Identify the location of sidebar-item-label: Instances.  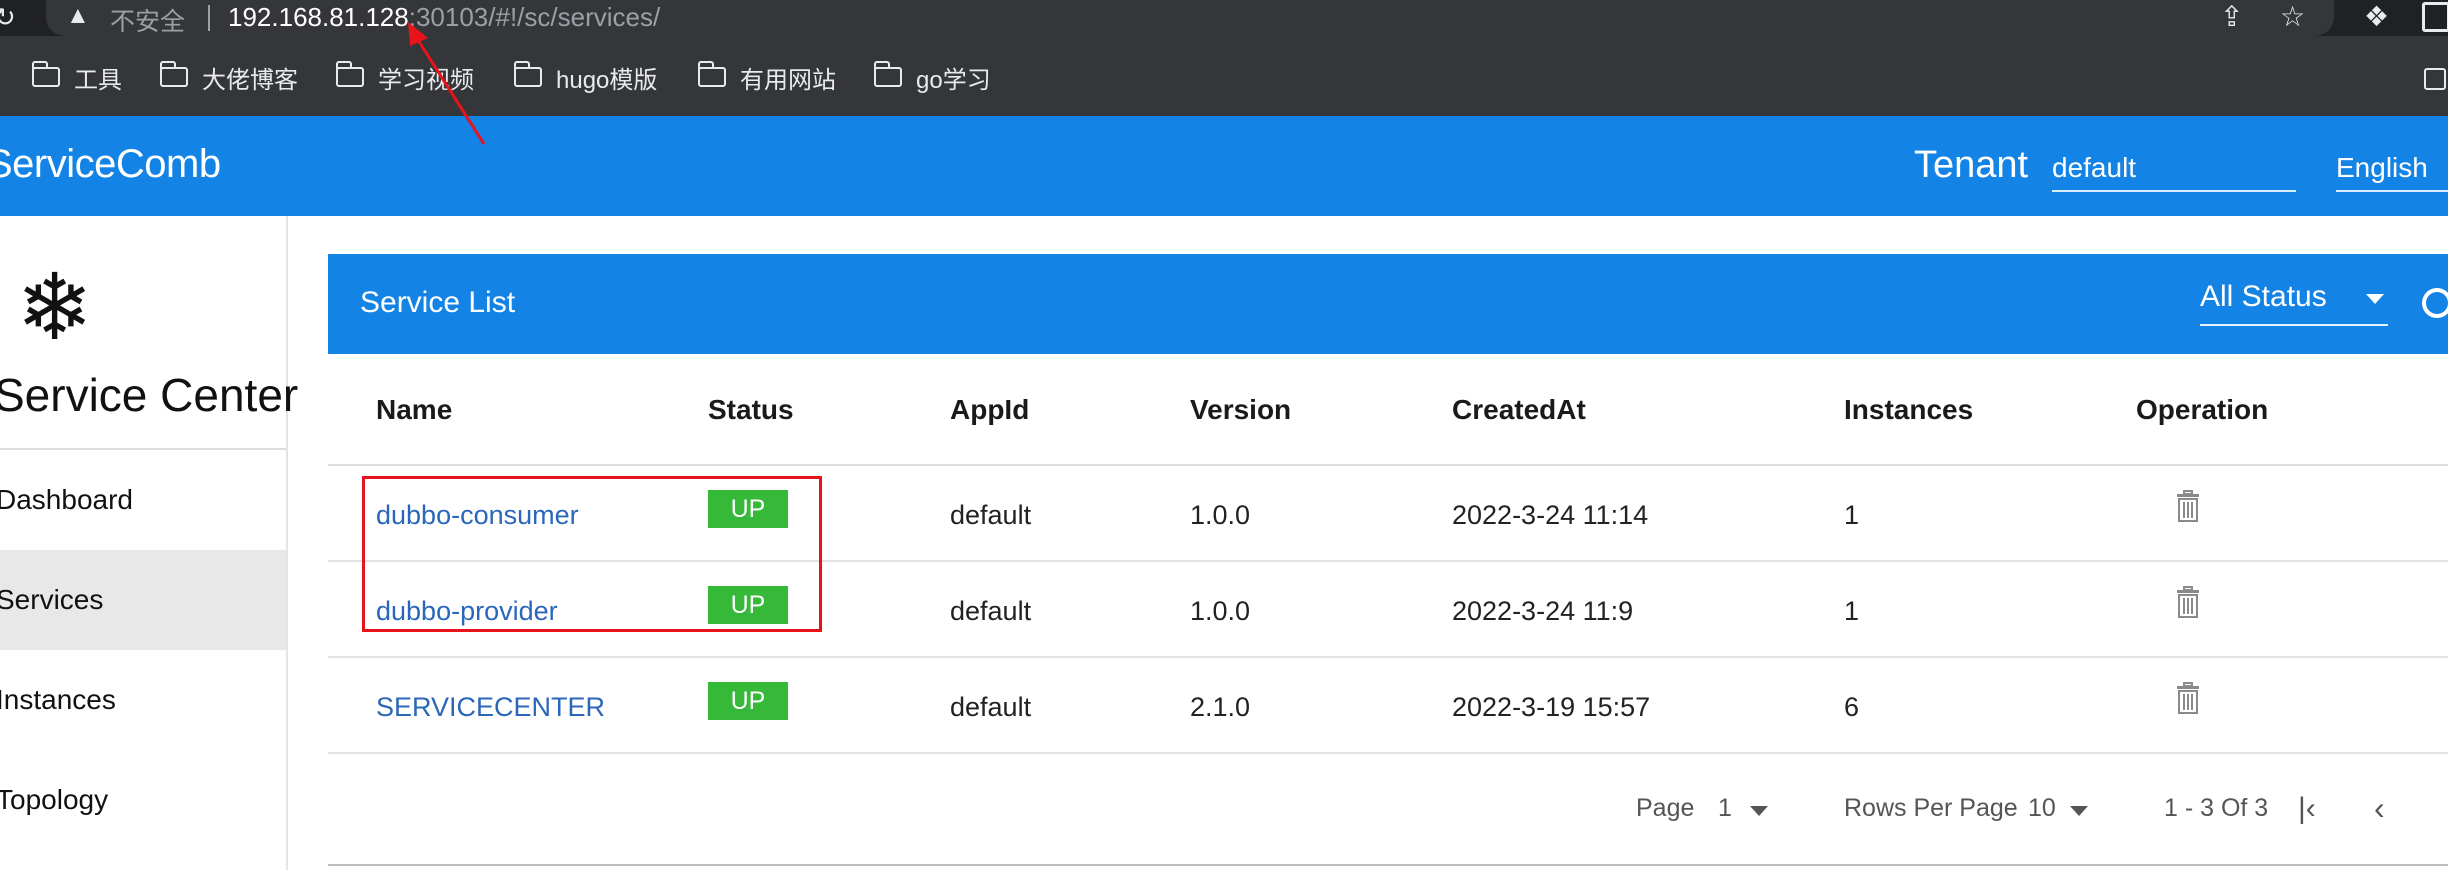
(58, 699).